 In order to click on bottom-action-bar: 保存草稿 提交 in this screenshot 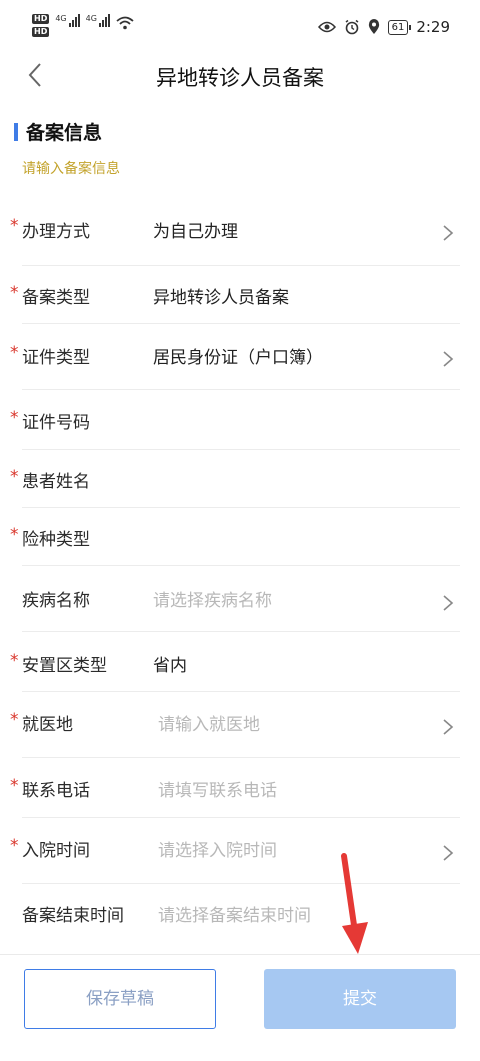, I will do `click(240, 1007)`.